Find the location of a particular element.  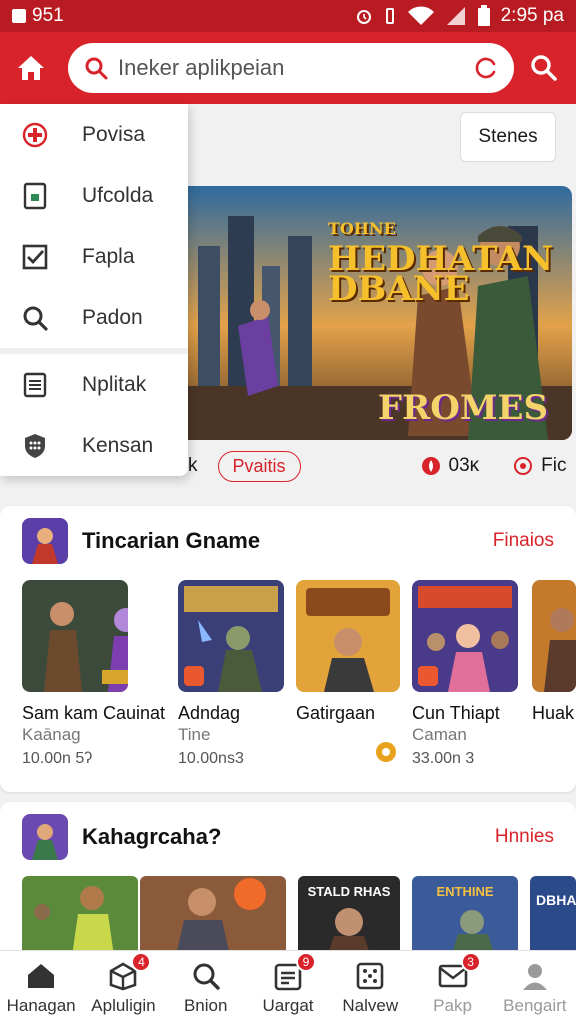

nav-home: Hanagan is located at coordinates (41, 987).